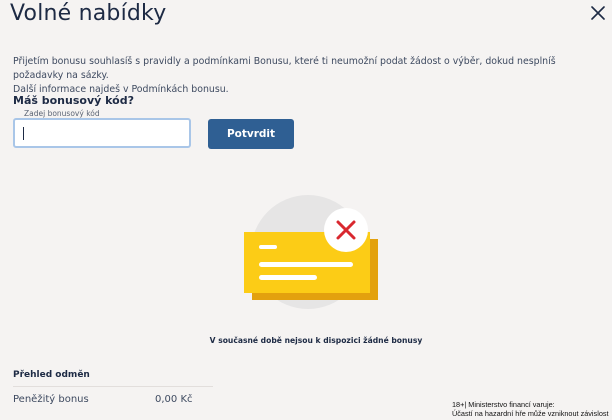  I want to click on bonus-code-question: Máš bonusový kód?, so click(73, 100).